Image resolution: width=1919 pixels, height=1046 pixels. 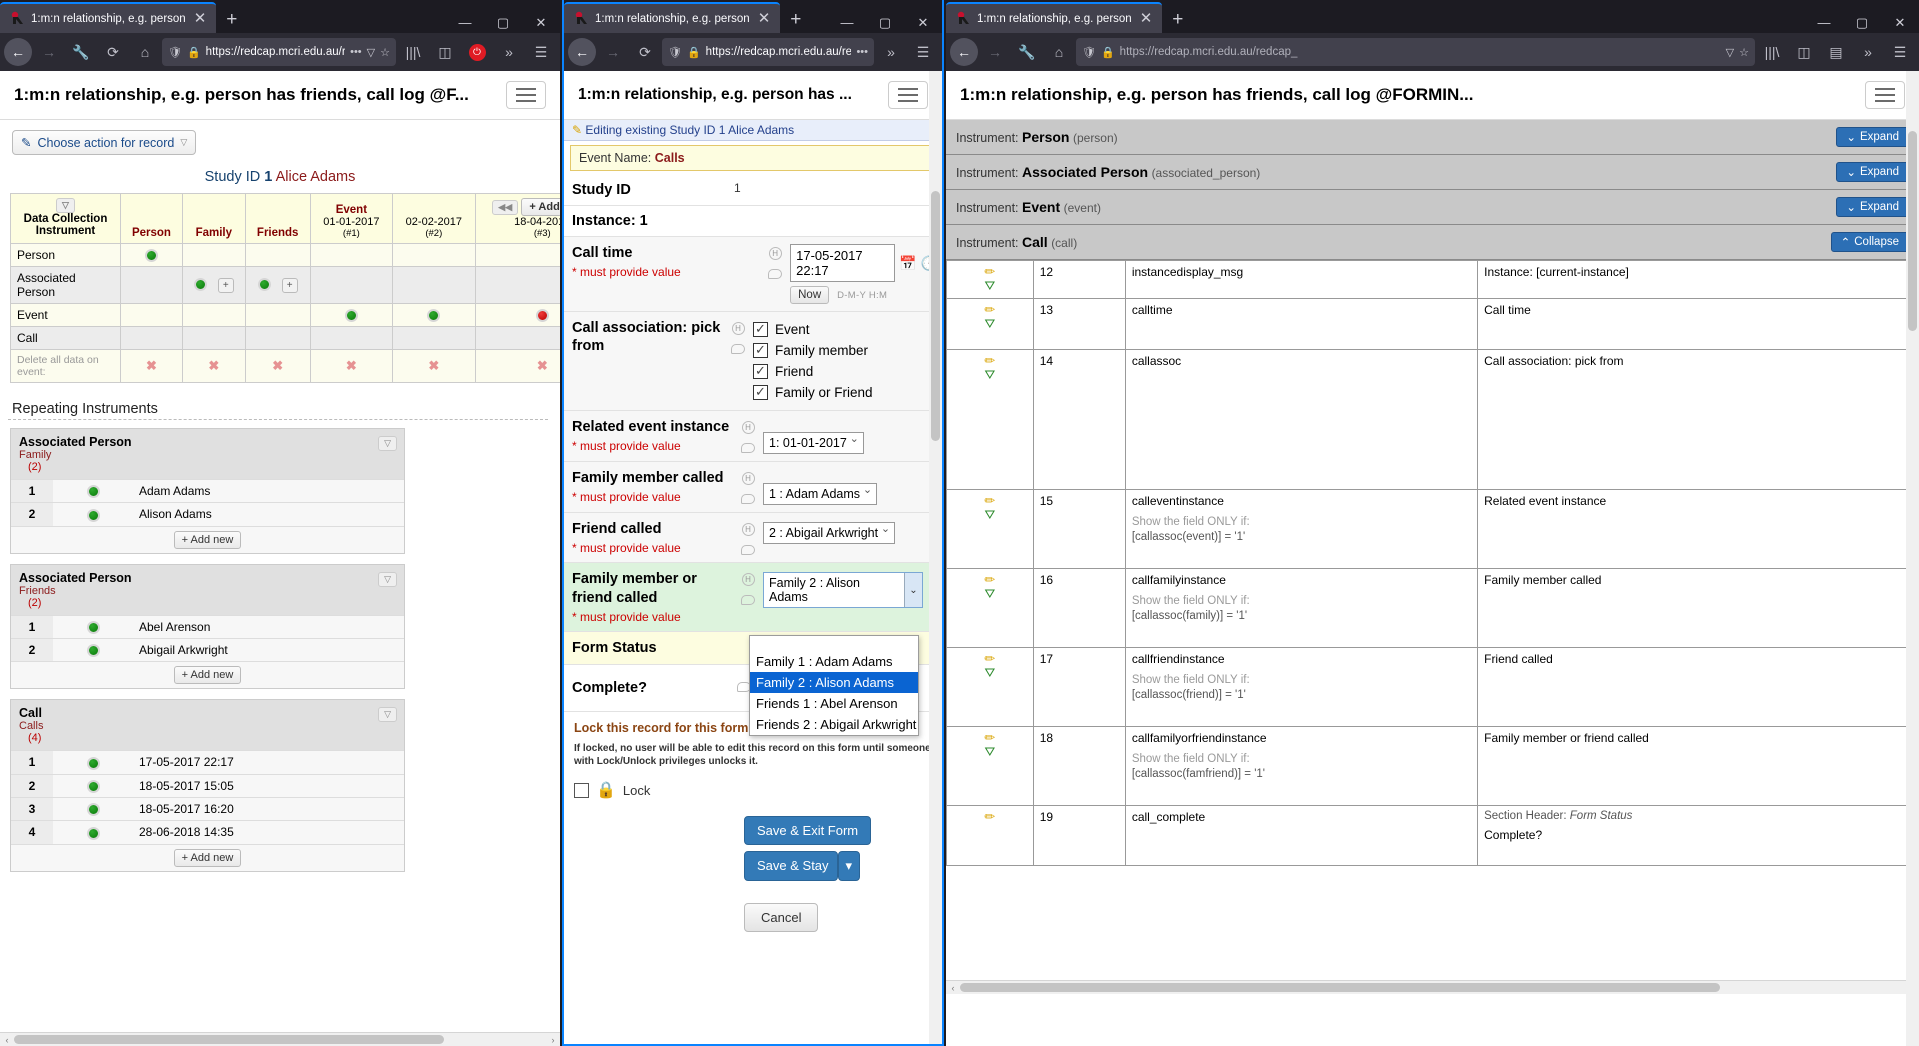 I want to click on horizontal-scrollbar: ‹ ›, so click(x=1432, y=987).